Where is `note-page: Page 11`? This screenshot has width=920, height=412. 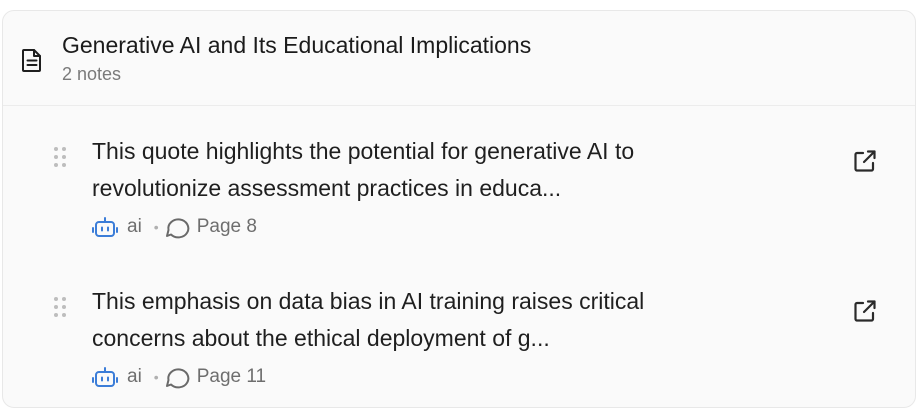 note-page: Page 11 is located at coordinates (231, 376).